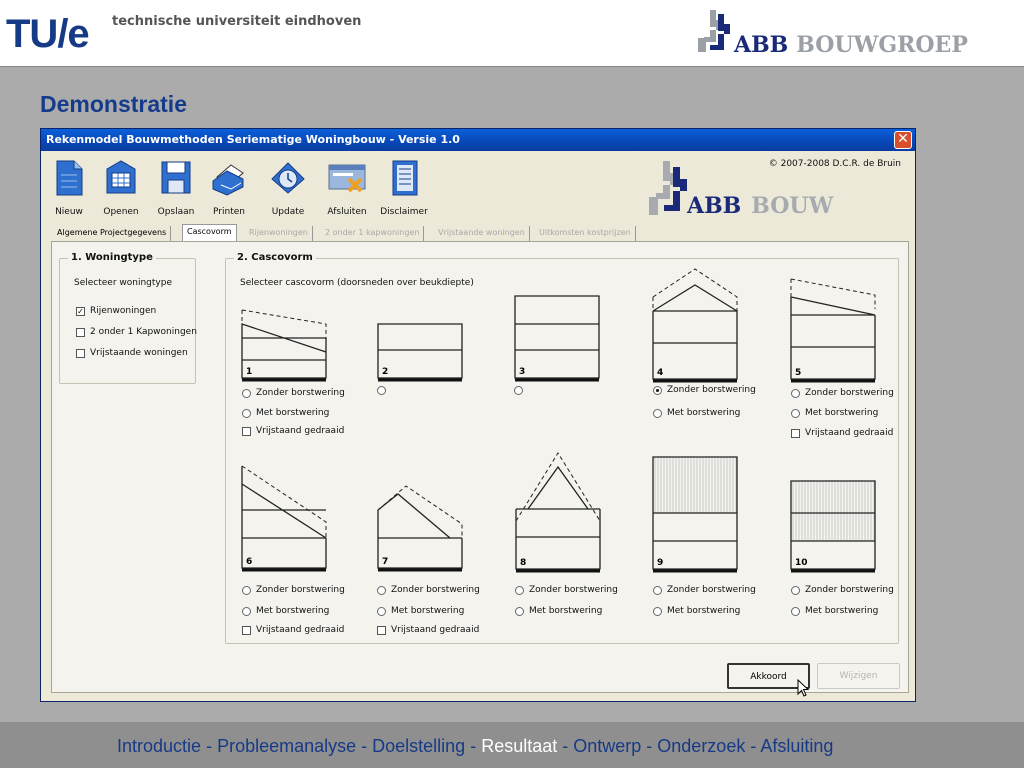 This screenshot has width=1024, height=768. I want to click on toolbar-button-nieuw: Nieuw, so click(69, 188).